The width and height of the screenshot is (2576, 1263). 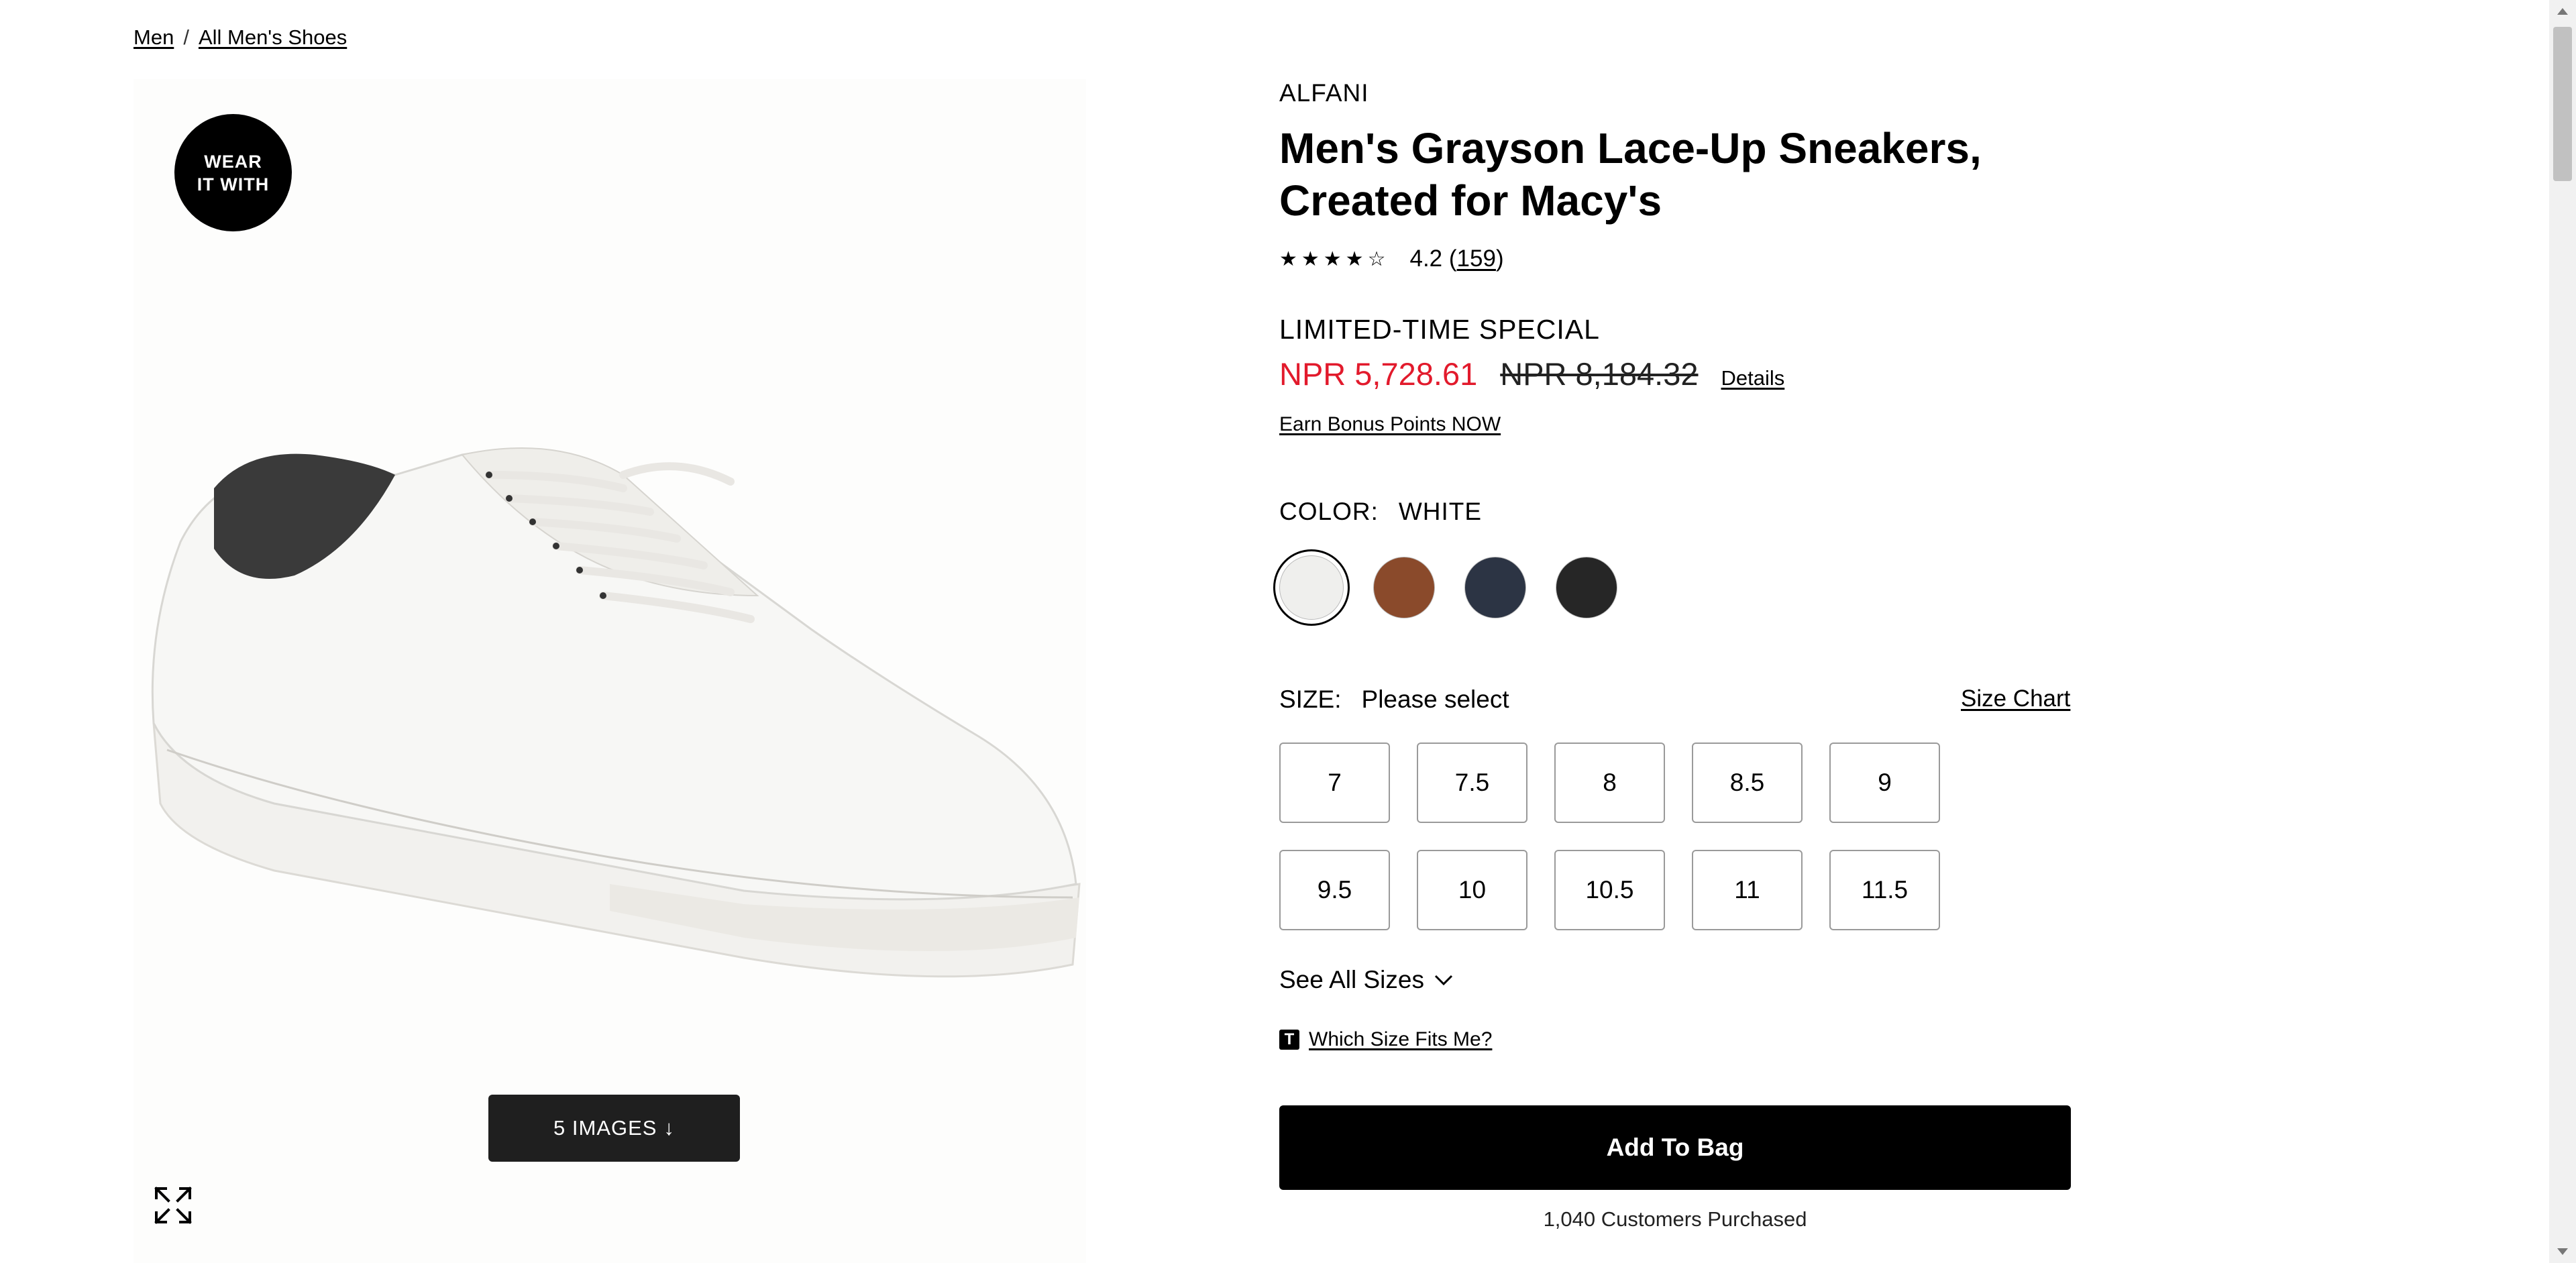 I want to click on view-images-button: 5 IMAGES ↓, so click(x=614, y=1128).